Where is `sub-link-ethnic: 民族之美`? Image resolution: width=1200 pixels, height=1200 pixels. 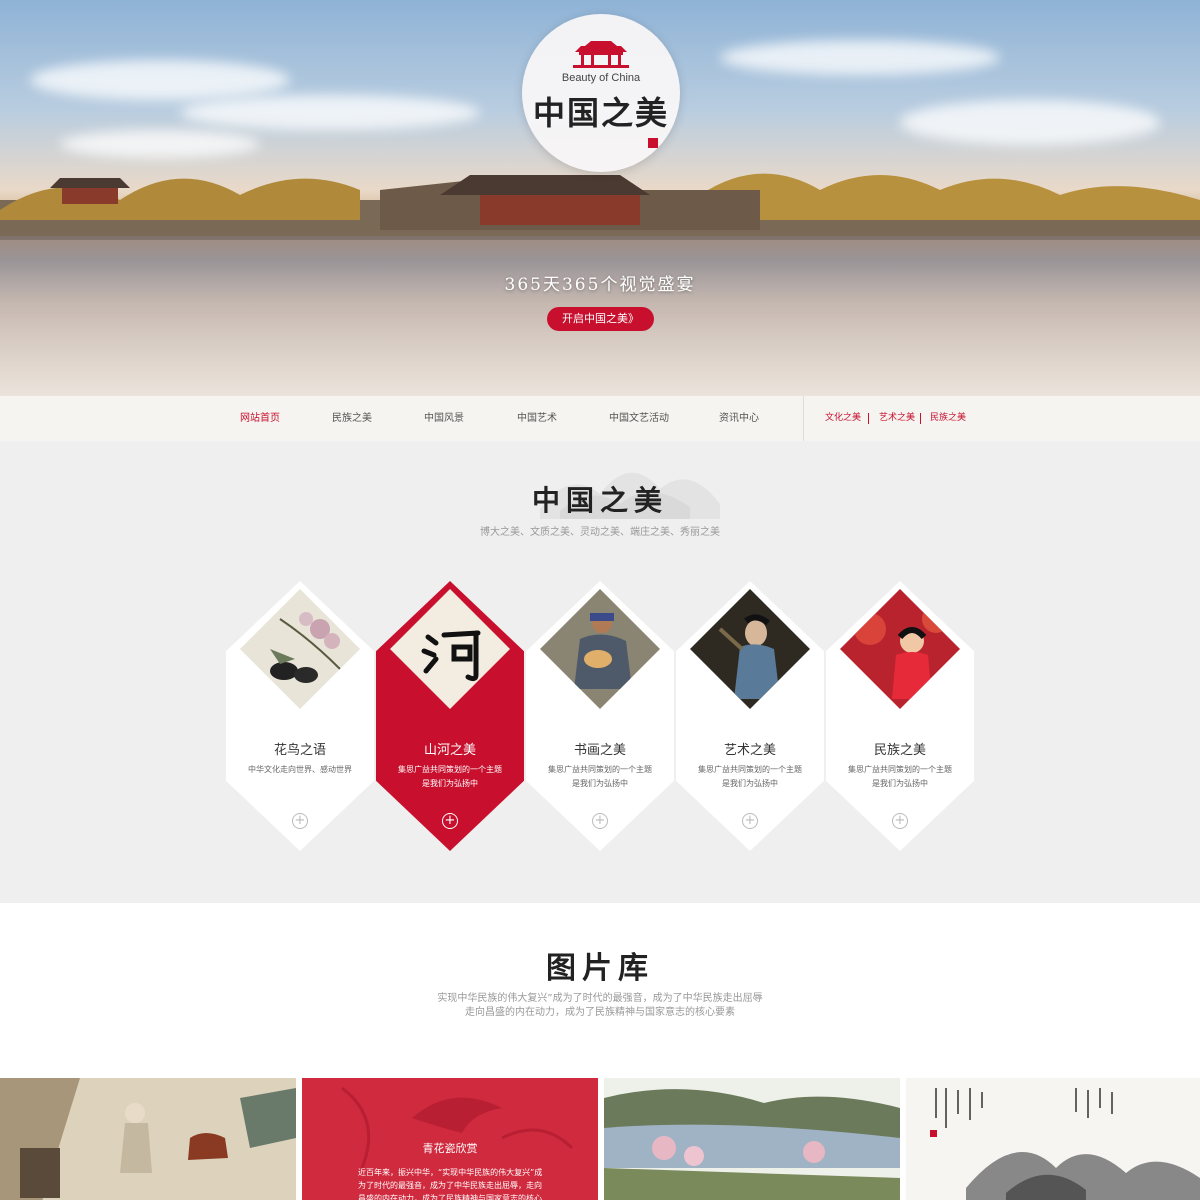
sub-link-ethnic: 民族之美 is located at coordinates (948, 418).